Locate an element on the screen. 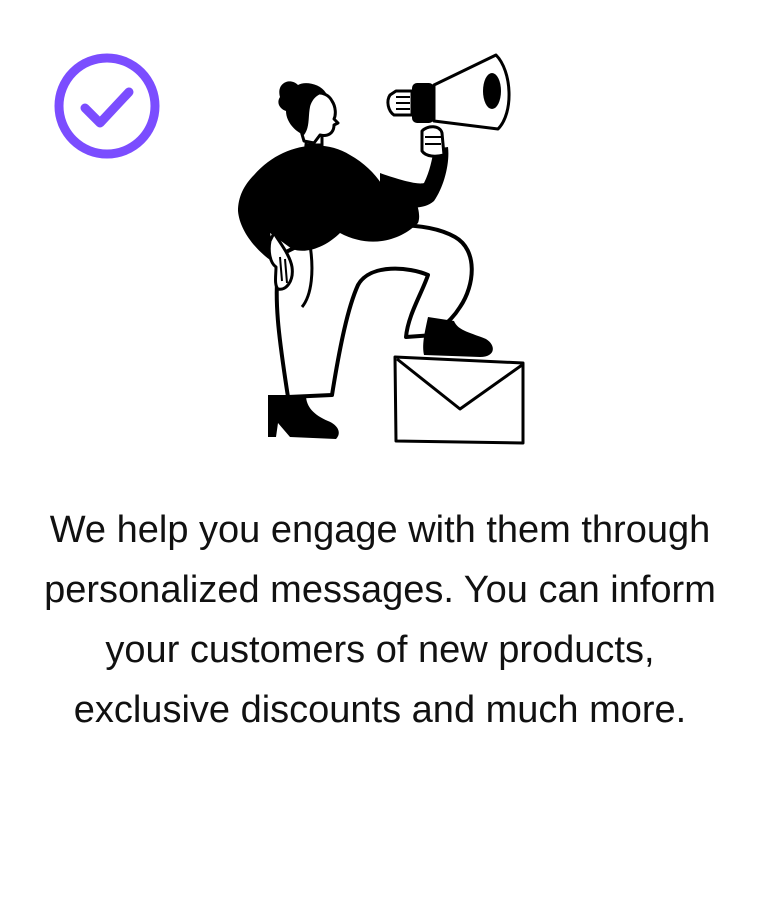 This screenshot has height=900, width=760. megaphone-icon is located at coordinates (448, 92).